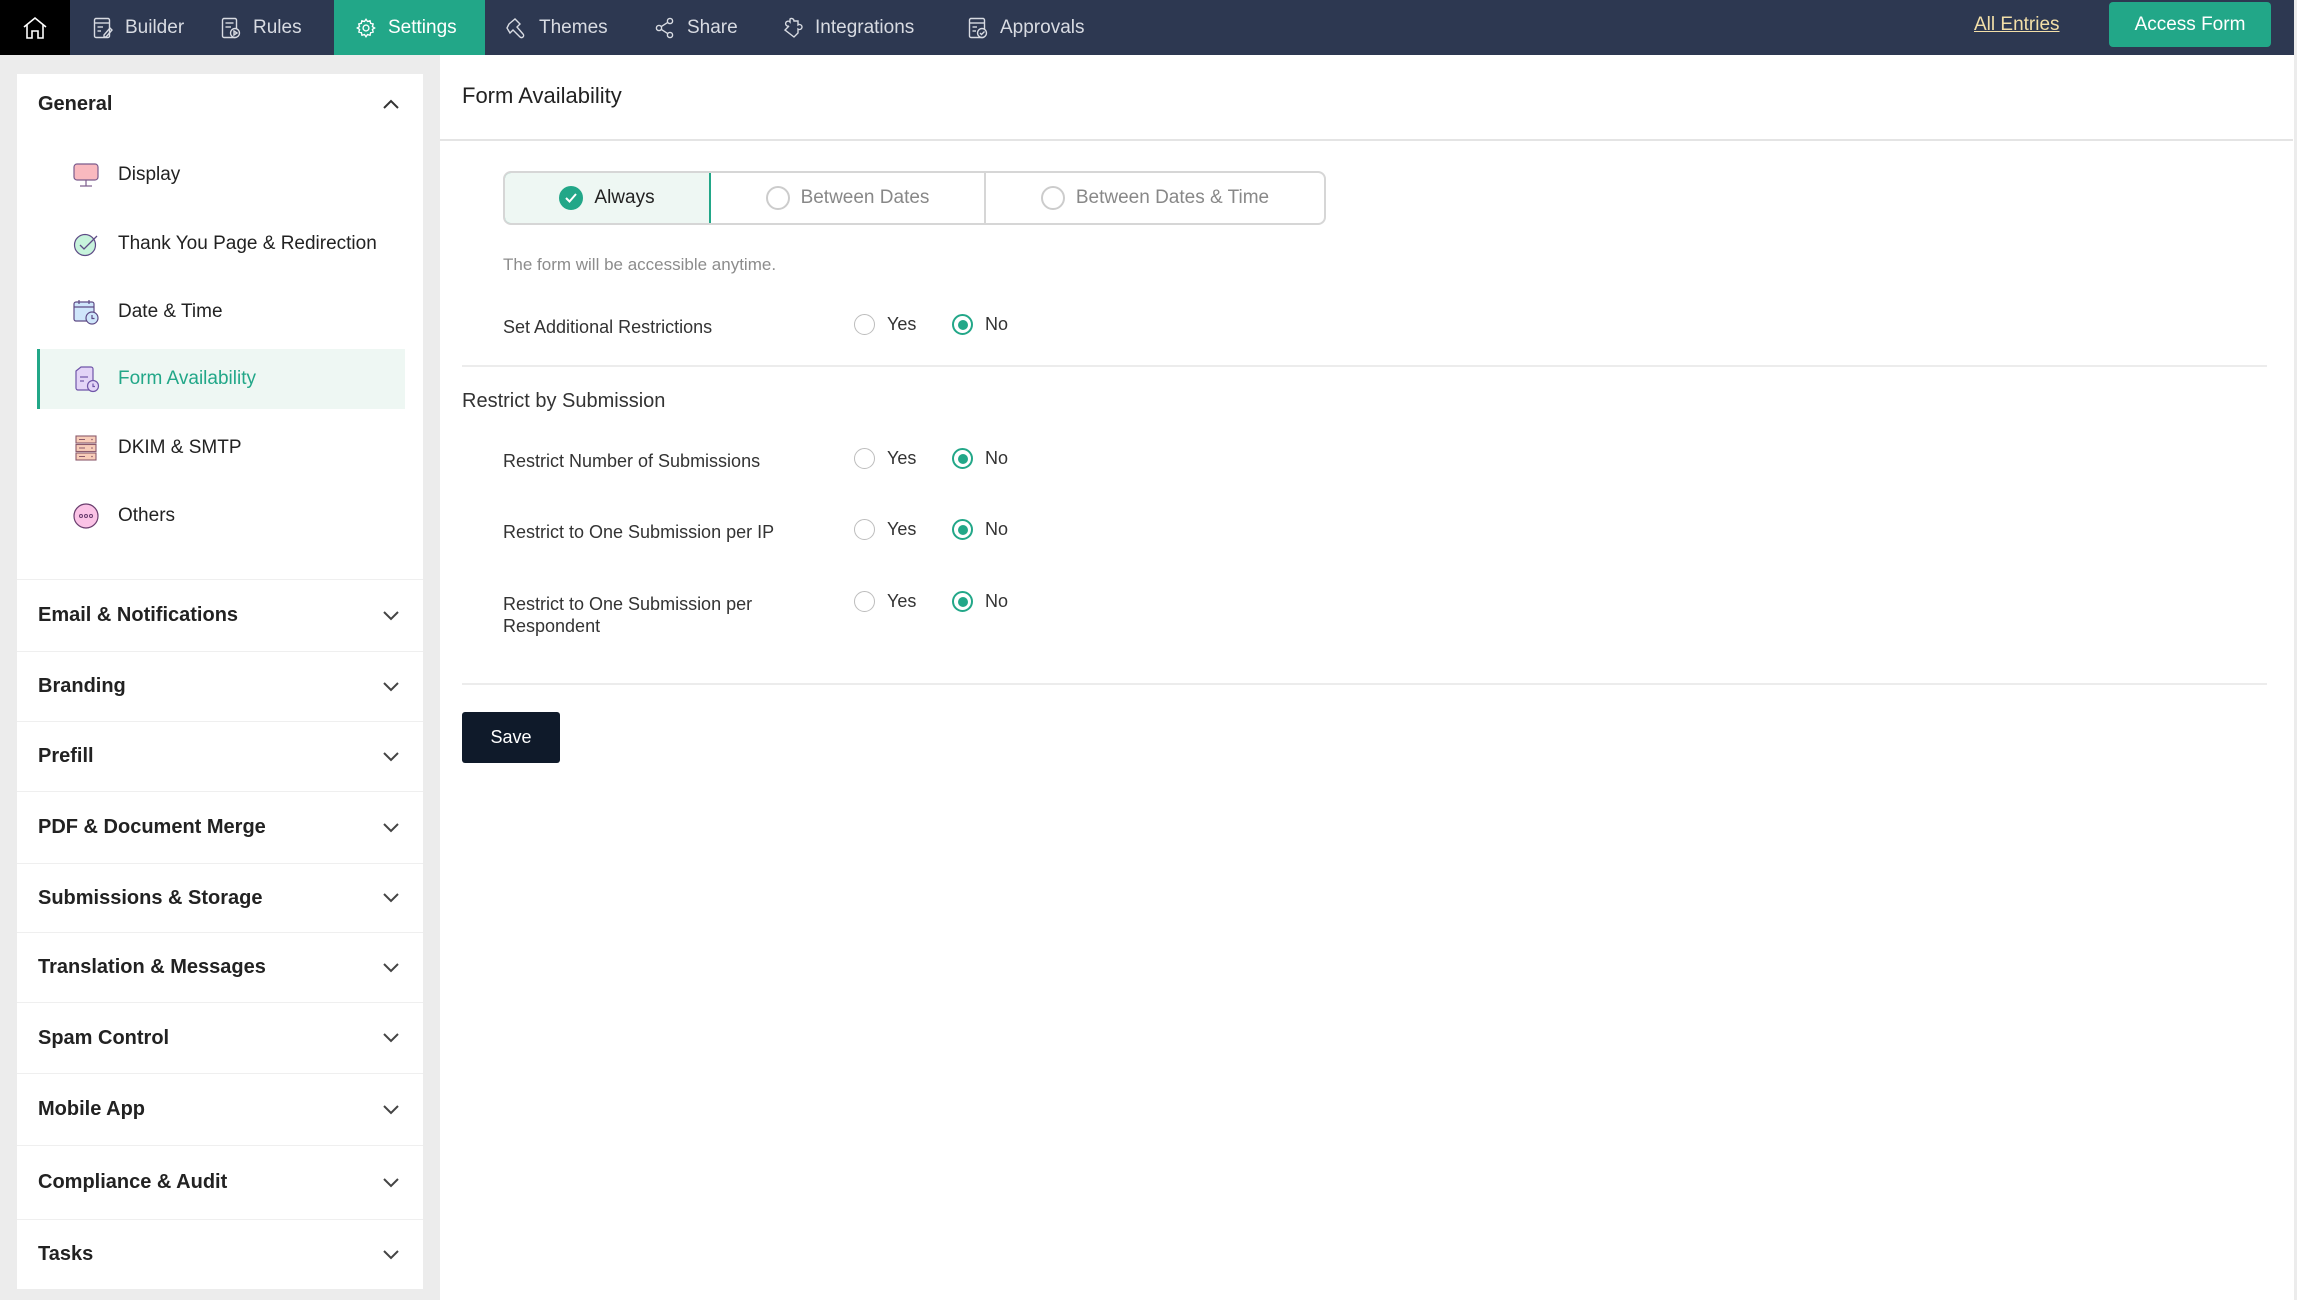 The height and width of the screenshot is (1300, 2297). What do you see at coordinates (542, 95) in the screenshot?
I see `page-title: Form Availability` at bounding box center [542, 95].